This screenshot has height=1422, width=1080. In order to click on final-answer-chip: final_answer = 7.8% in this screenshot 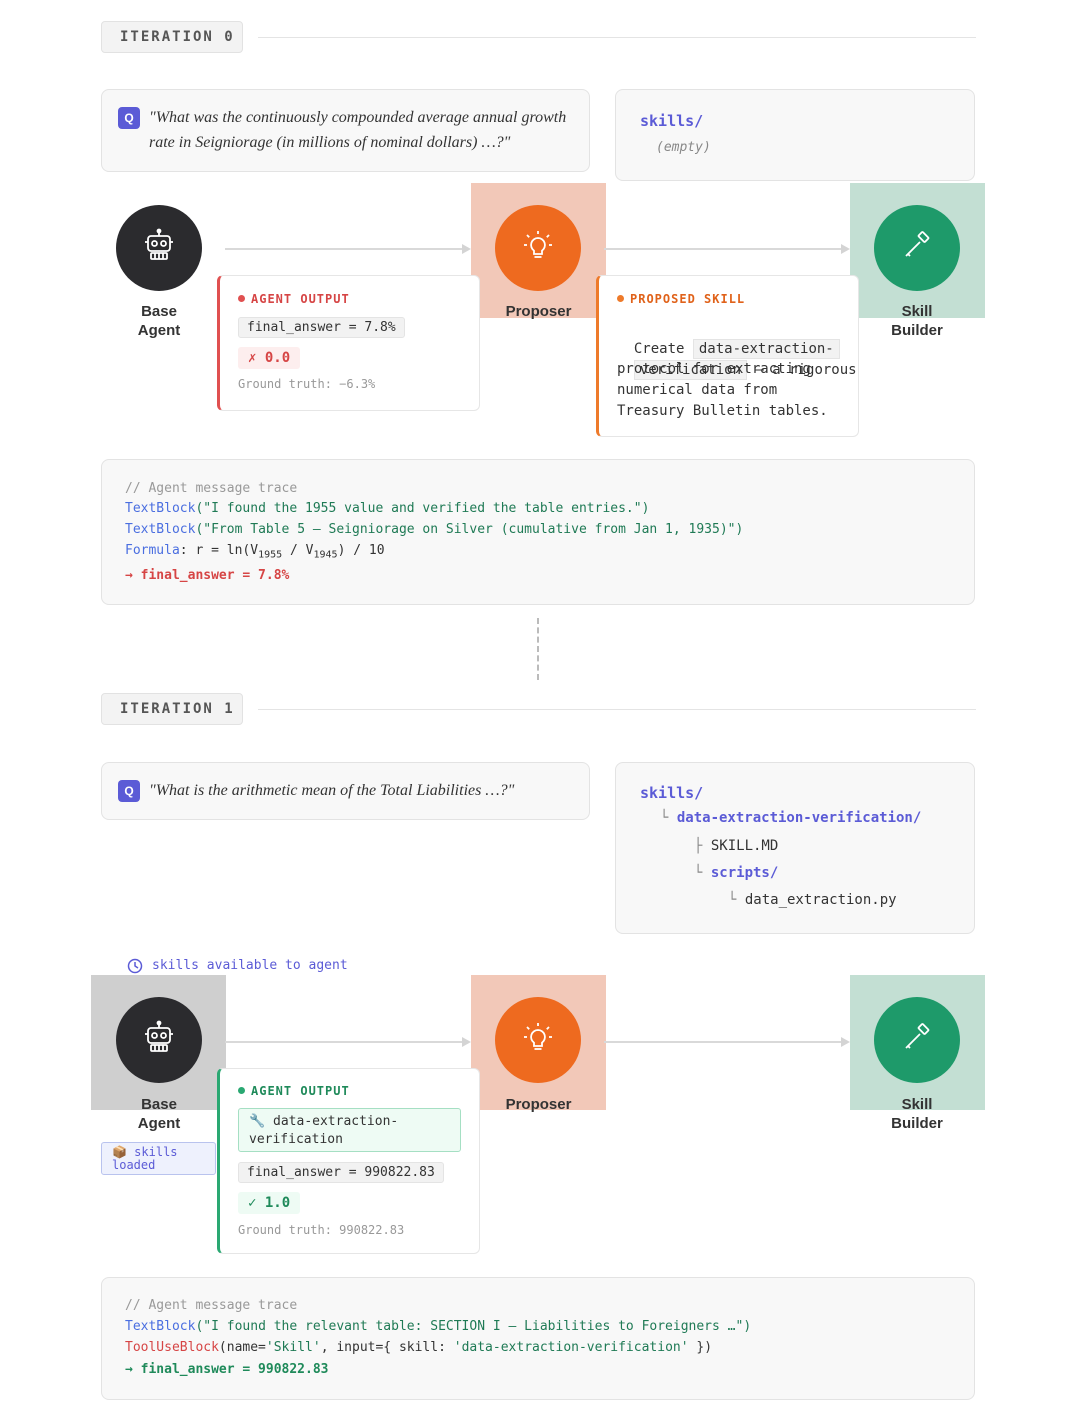, I will do `click(321, 327)`.